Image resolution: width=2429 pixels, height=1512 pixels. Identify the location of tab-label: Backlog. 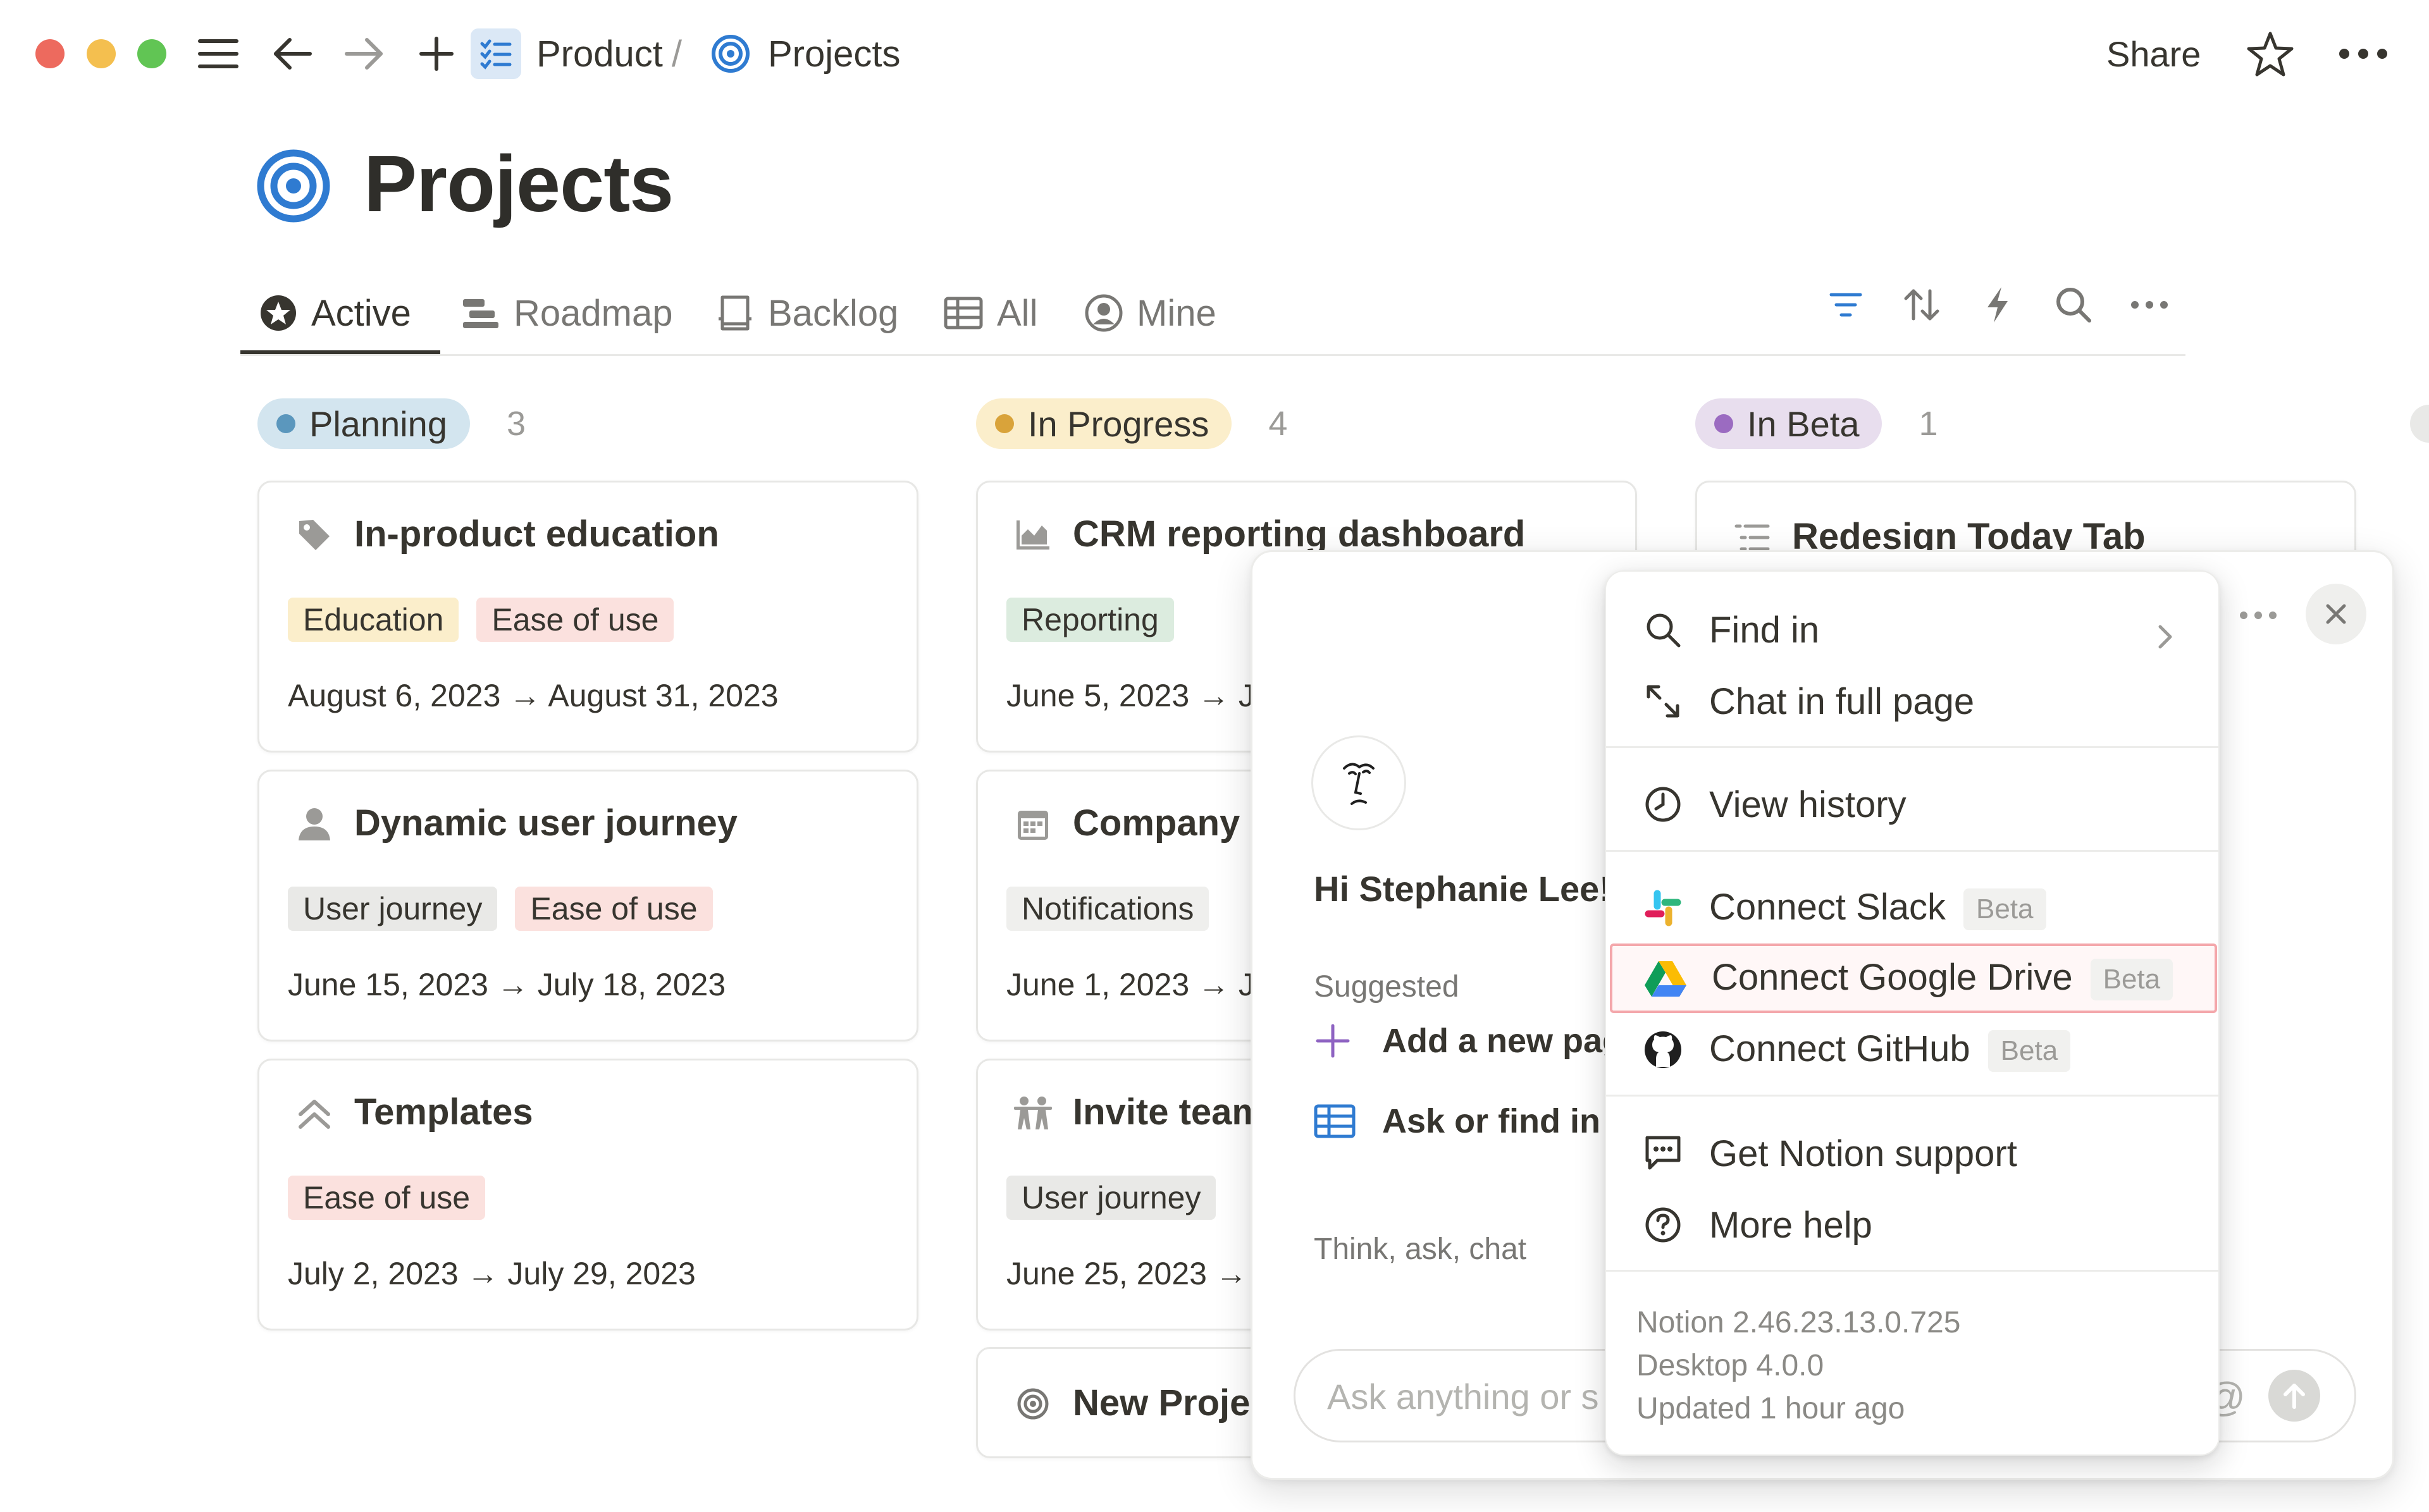
(834, 313).